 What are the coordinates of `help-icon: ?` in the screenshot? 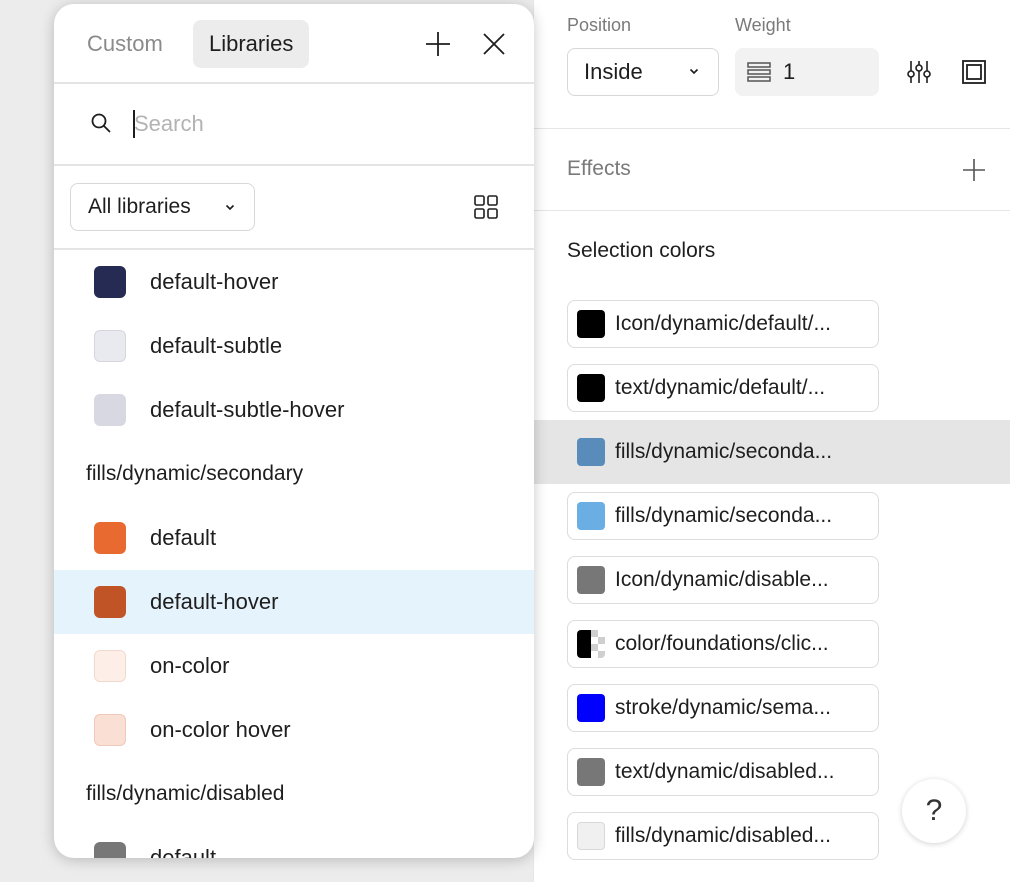 It's located at (934, 810).